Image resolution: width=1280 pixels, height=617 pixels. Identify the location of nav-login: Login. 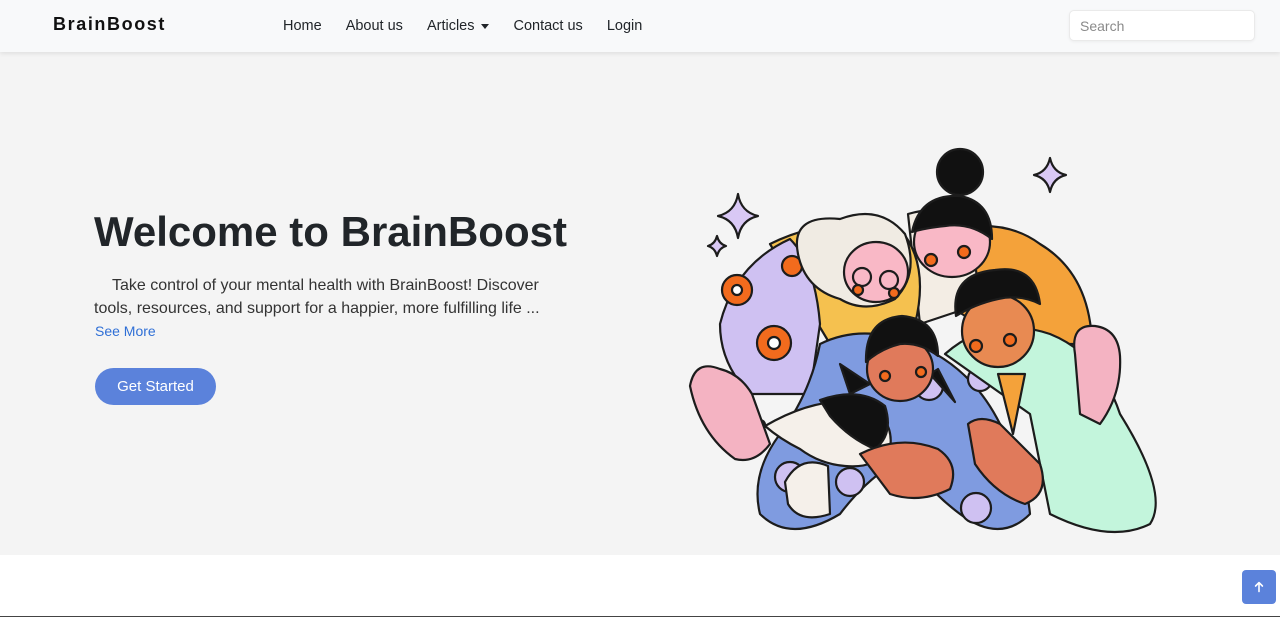
(624, 26).